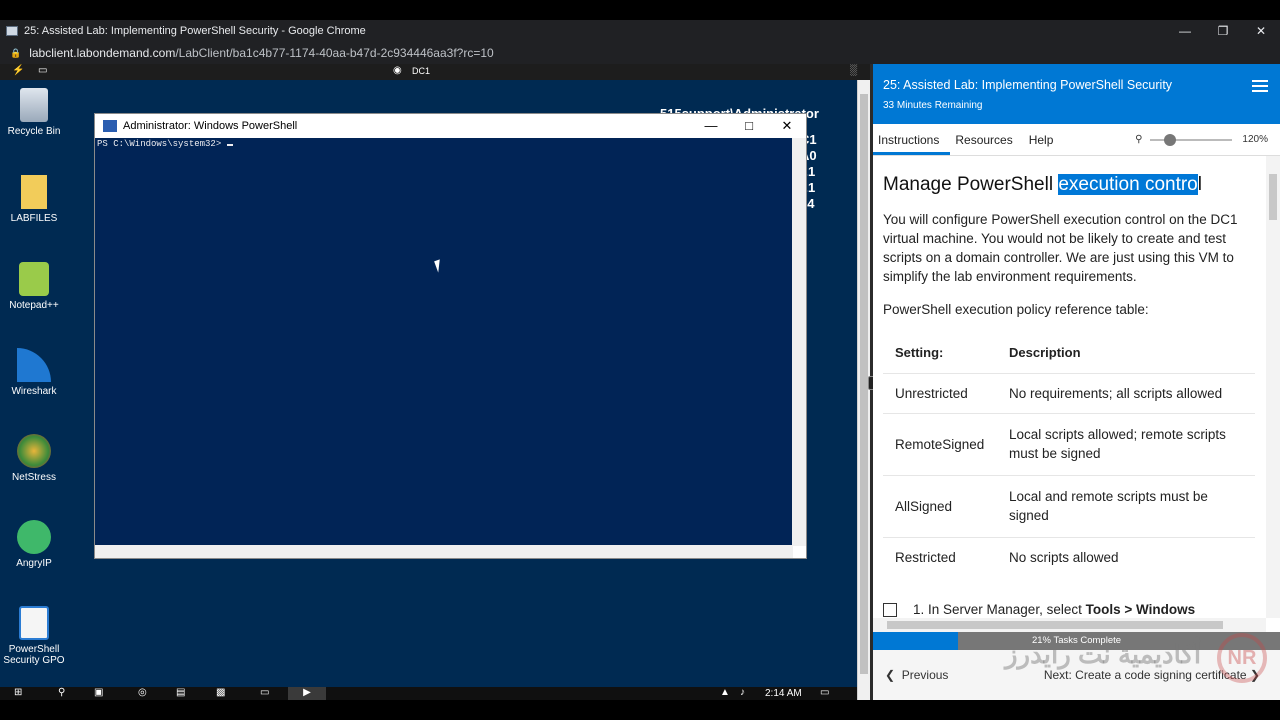 The height and width of the screenshot is (720, 1280). What do you see at coordinates (34, 305) in the screenshot?
I see `desktop-icon-label: Notepad++` at bounding box center [34, 305].